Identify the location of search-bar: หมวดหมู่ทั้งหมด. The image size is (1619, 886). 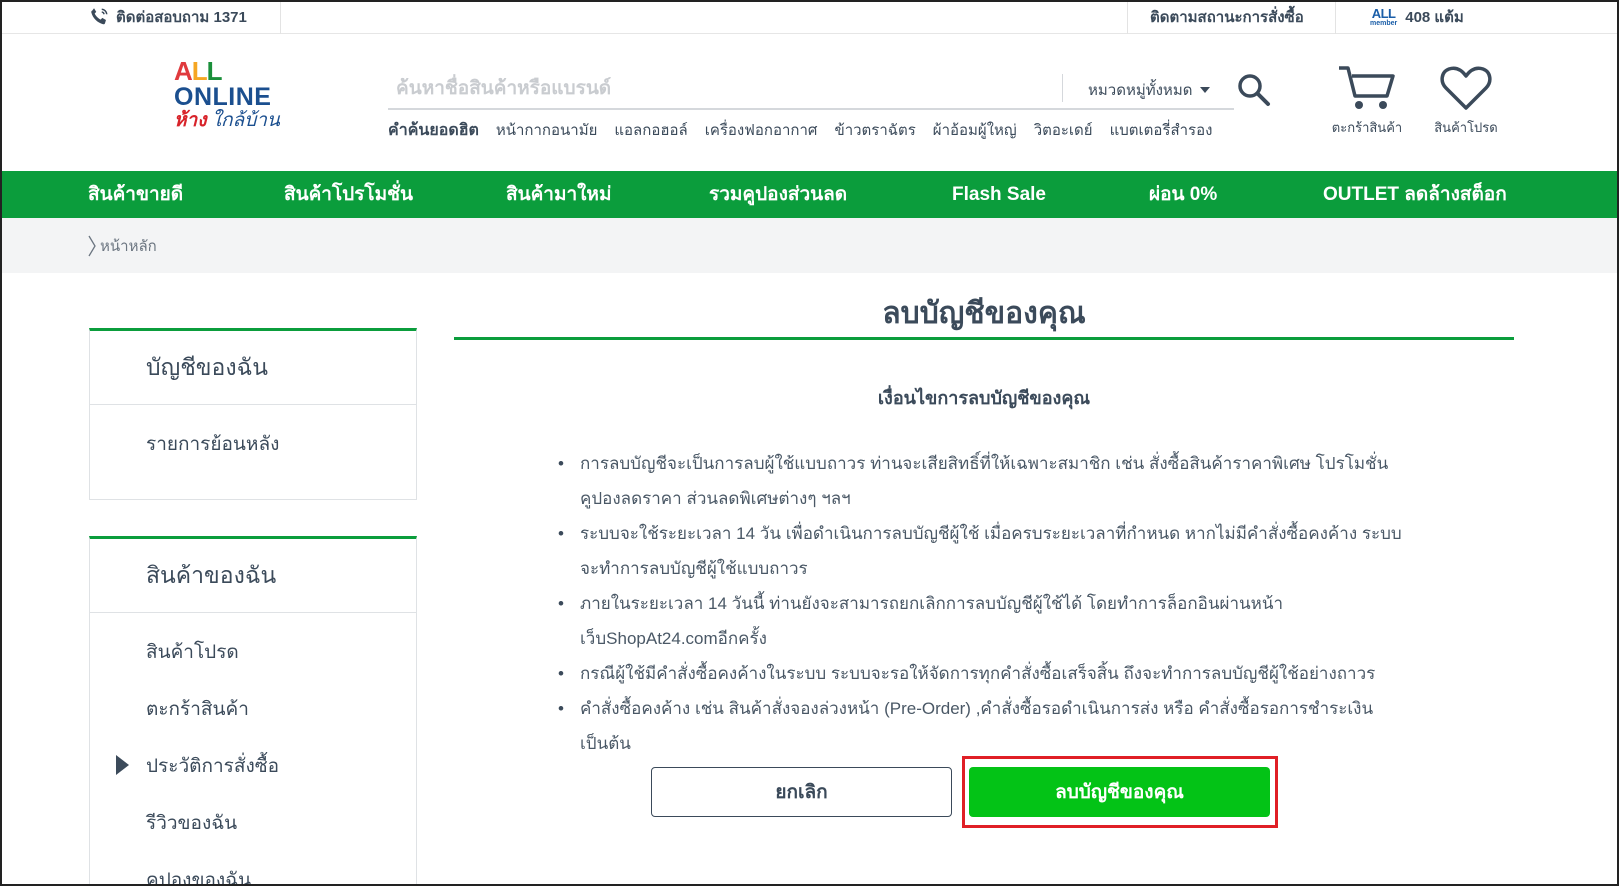
(811, 90).